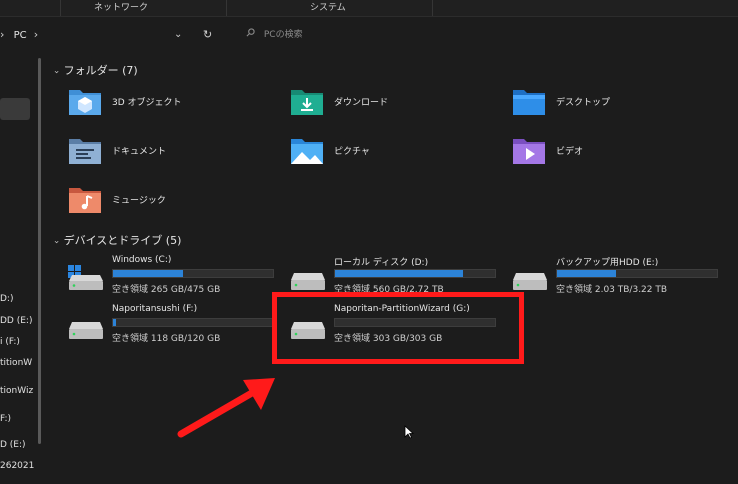  I want to click on search-input: PCの検索, so click(350, 35).